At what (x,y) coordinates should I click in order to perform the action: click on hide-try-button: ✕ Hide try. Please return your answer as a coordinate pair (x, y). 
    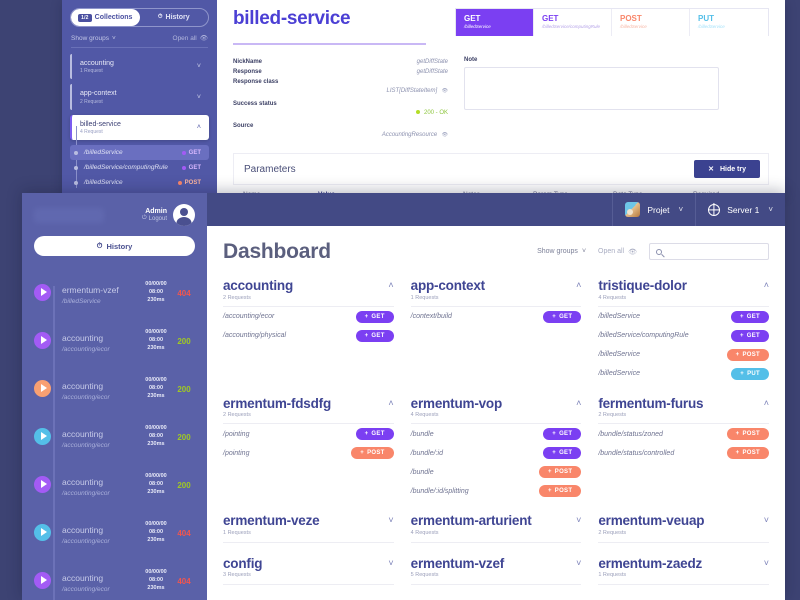
    Looking at the image, I should click on (727, 169).